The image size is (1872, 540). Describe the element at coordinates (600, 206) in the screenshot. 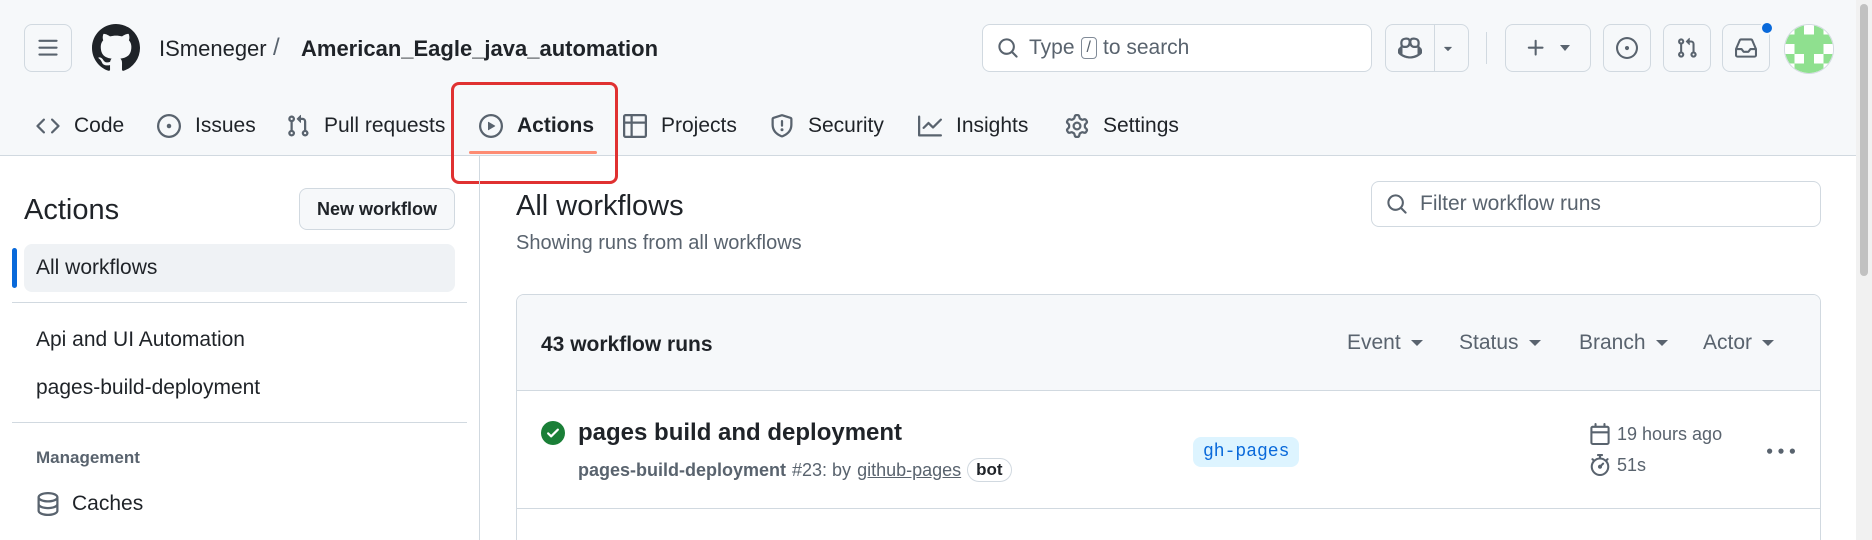

I see `page-title: All workflows` at that location.